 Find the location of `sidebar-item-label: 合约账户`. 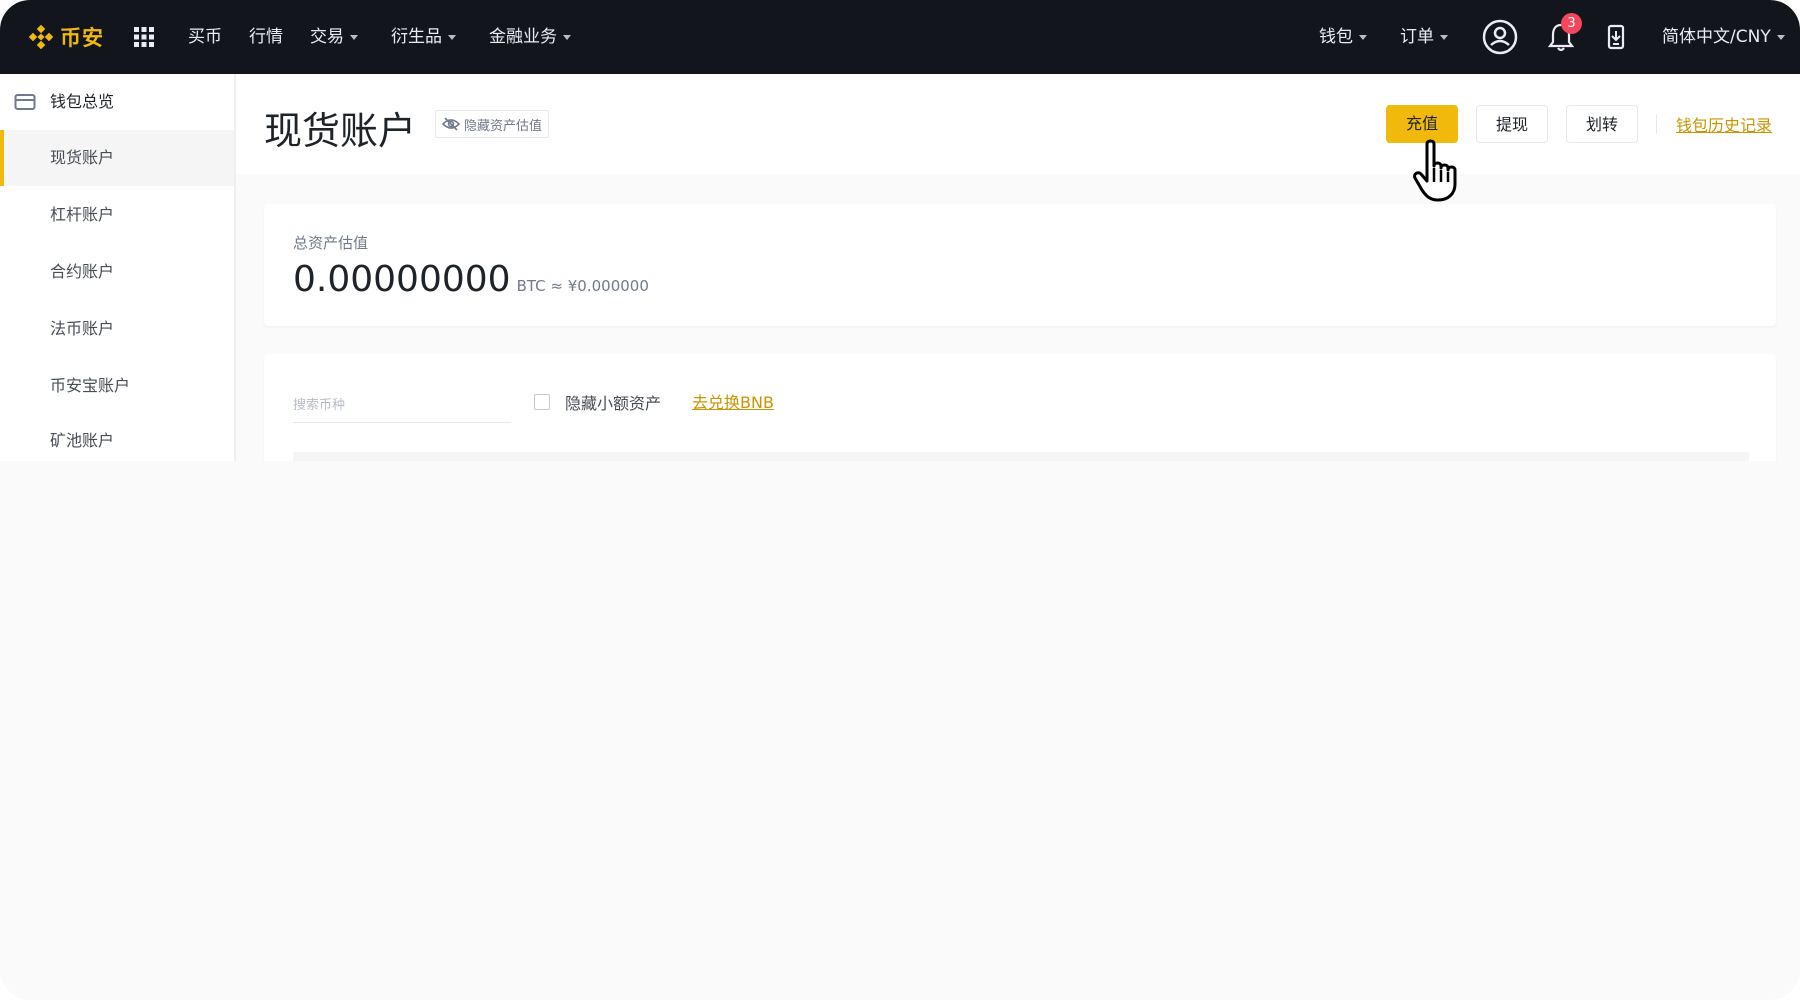

sidebar-item-label: 合约账户 is located at coordinates (82, 271).